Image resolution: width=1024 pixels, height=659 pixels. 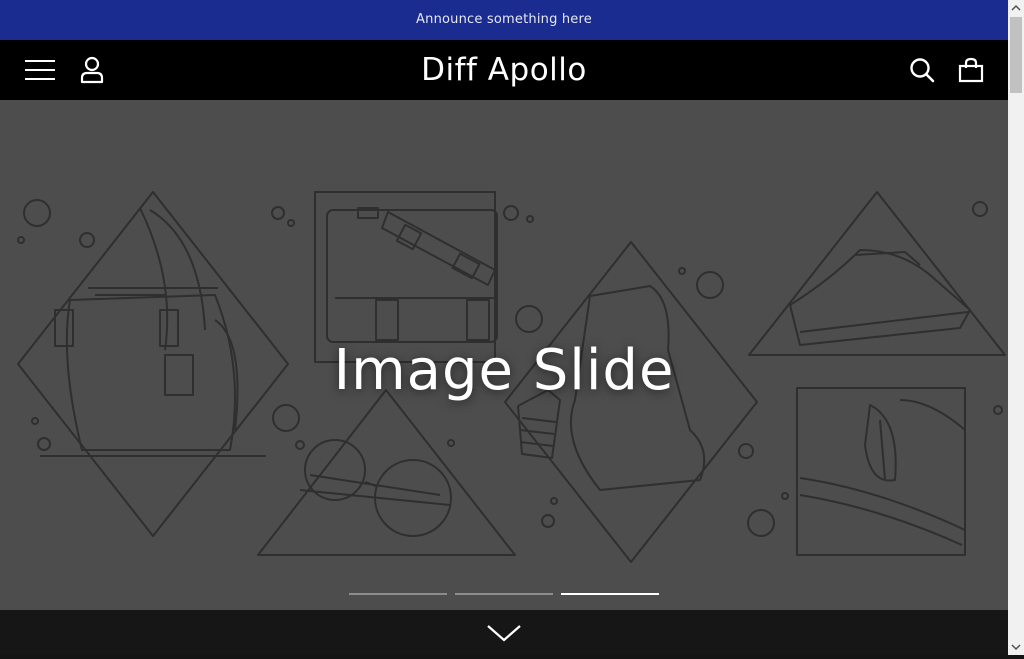 What do you see at coordinates (1016, 646) in the screenshot?
I see `scroll-down-arrow-icon` at bounding box center [1016, 646].